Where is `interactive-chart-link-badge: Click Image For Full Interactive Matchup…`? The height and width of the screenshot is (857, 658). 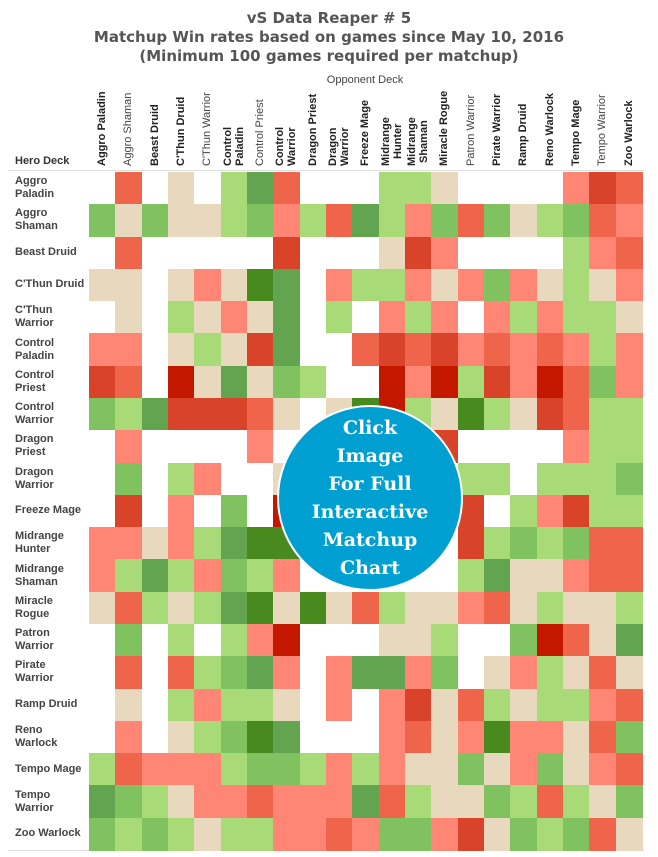 interactive-chart-link-badge: Click Image For Full Interactive Matchup… is located at coordinates (370, 498).